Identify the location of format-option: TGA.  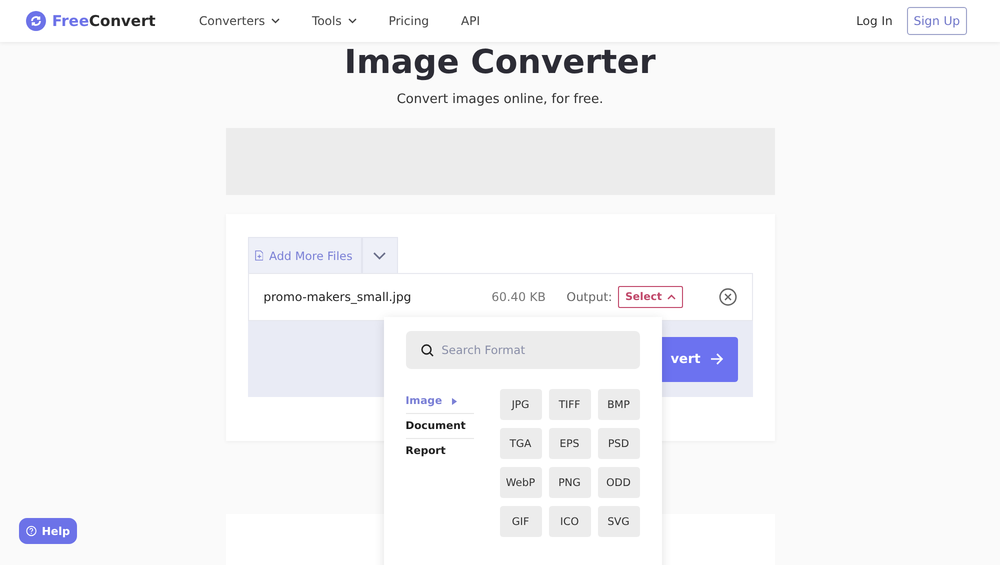
(521, 443).